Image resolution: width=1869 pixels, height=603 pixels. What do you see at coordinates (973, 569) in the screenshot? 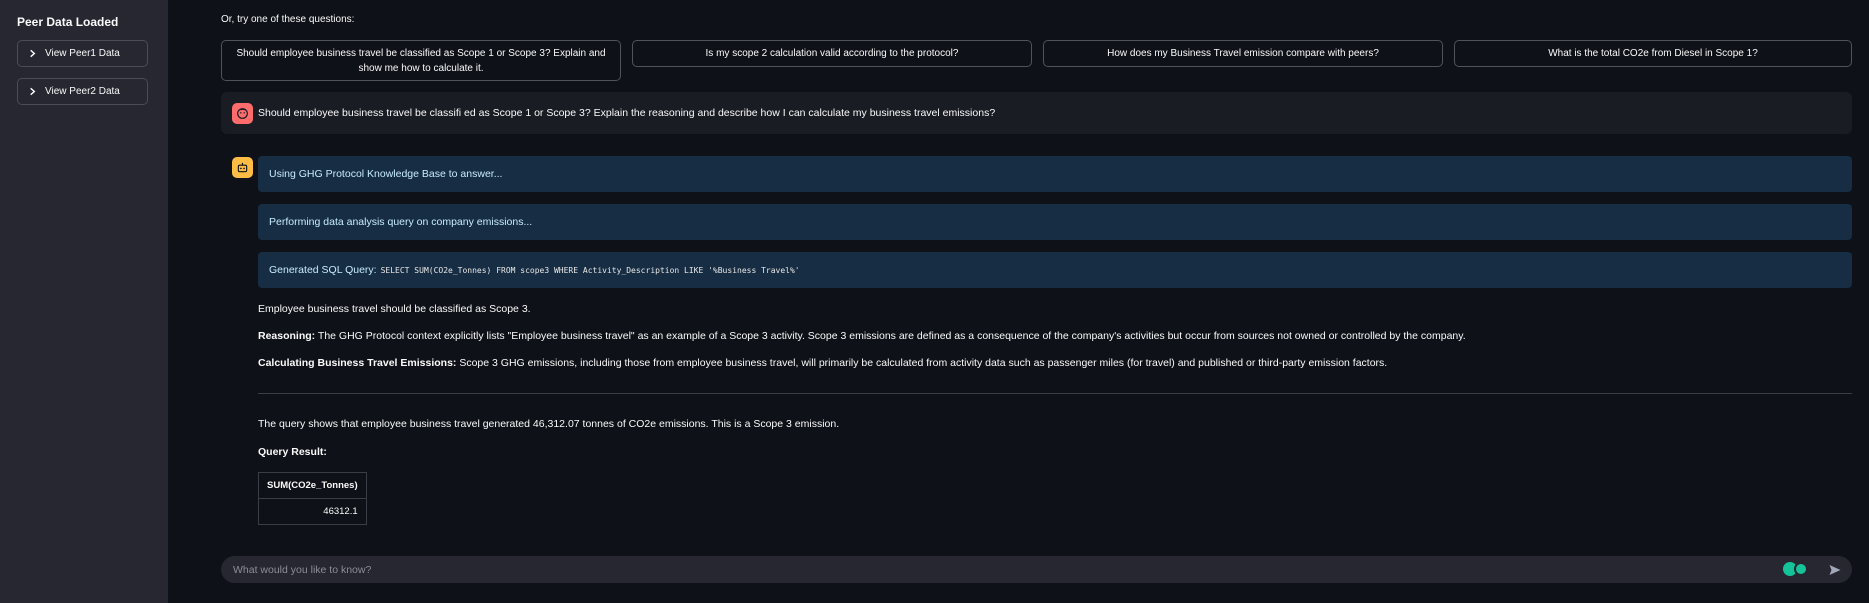
I see `chat-input` at bounding box center [973, 569].